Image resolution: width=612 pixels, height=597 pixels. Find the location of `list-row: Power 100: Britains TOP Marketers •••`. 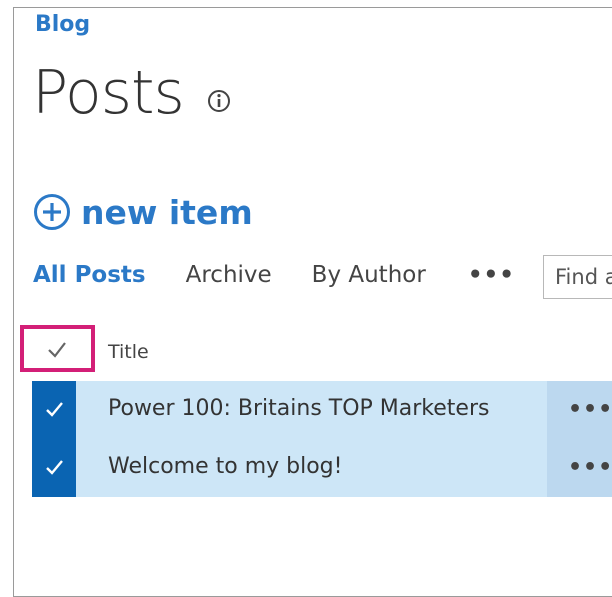

list-row: Power 100: Britains TOP Marketers ••• is located at coordinates (322, 410).